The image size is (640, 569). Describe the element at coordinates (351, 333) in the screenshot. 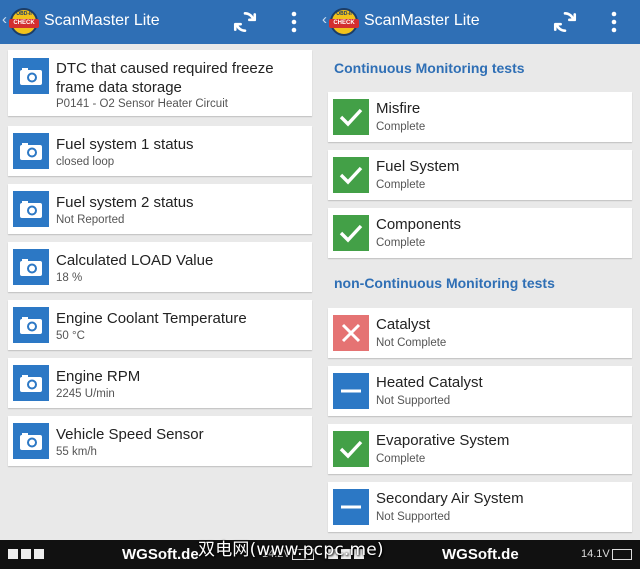

I see `cross-icon` at that location.